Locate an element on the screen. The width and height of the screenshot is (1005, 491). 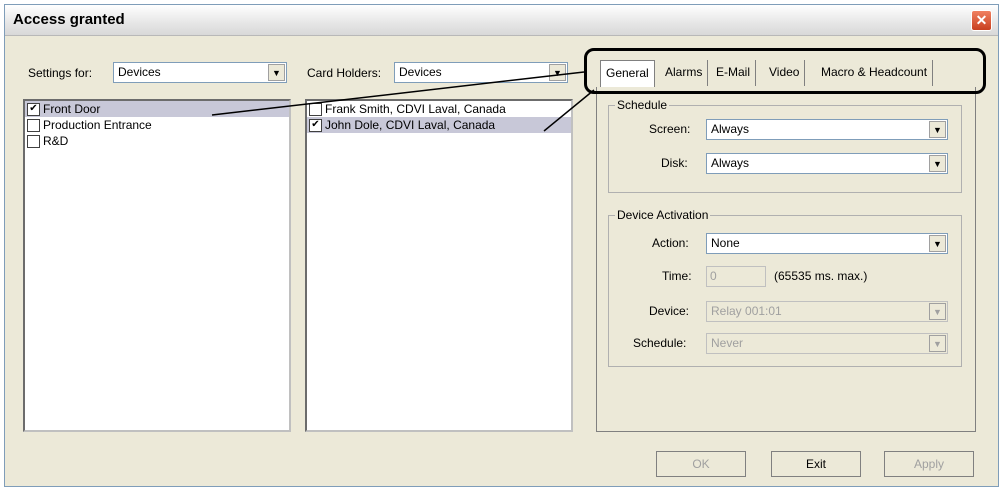
annotation-line-devices is located at coordinates (398, 93).